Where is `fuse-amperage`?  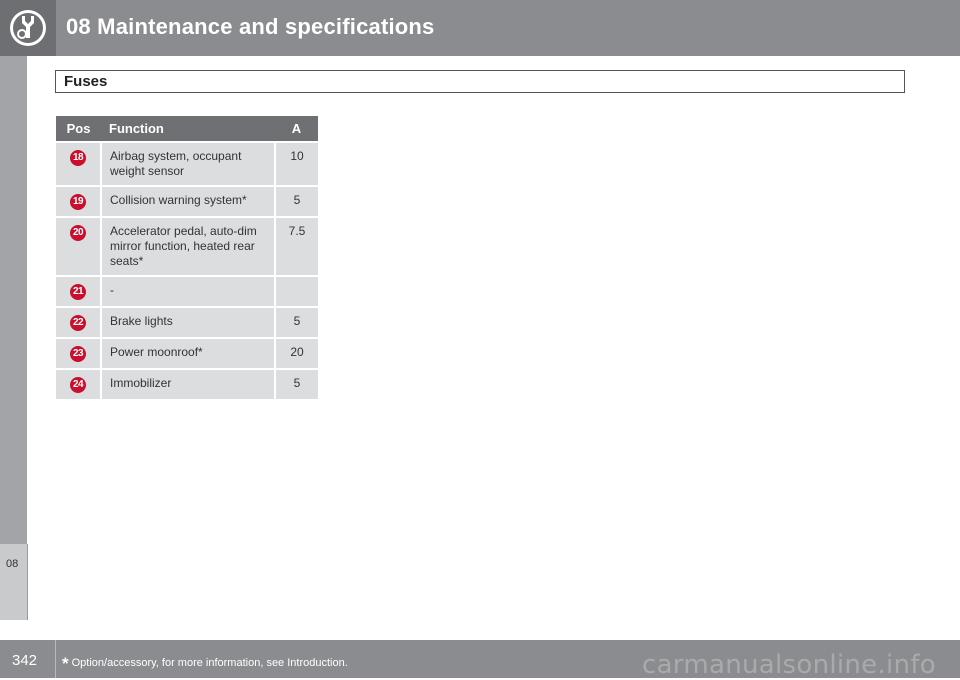
fuse-amperage is located at coordinates (296, 291).